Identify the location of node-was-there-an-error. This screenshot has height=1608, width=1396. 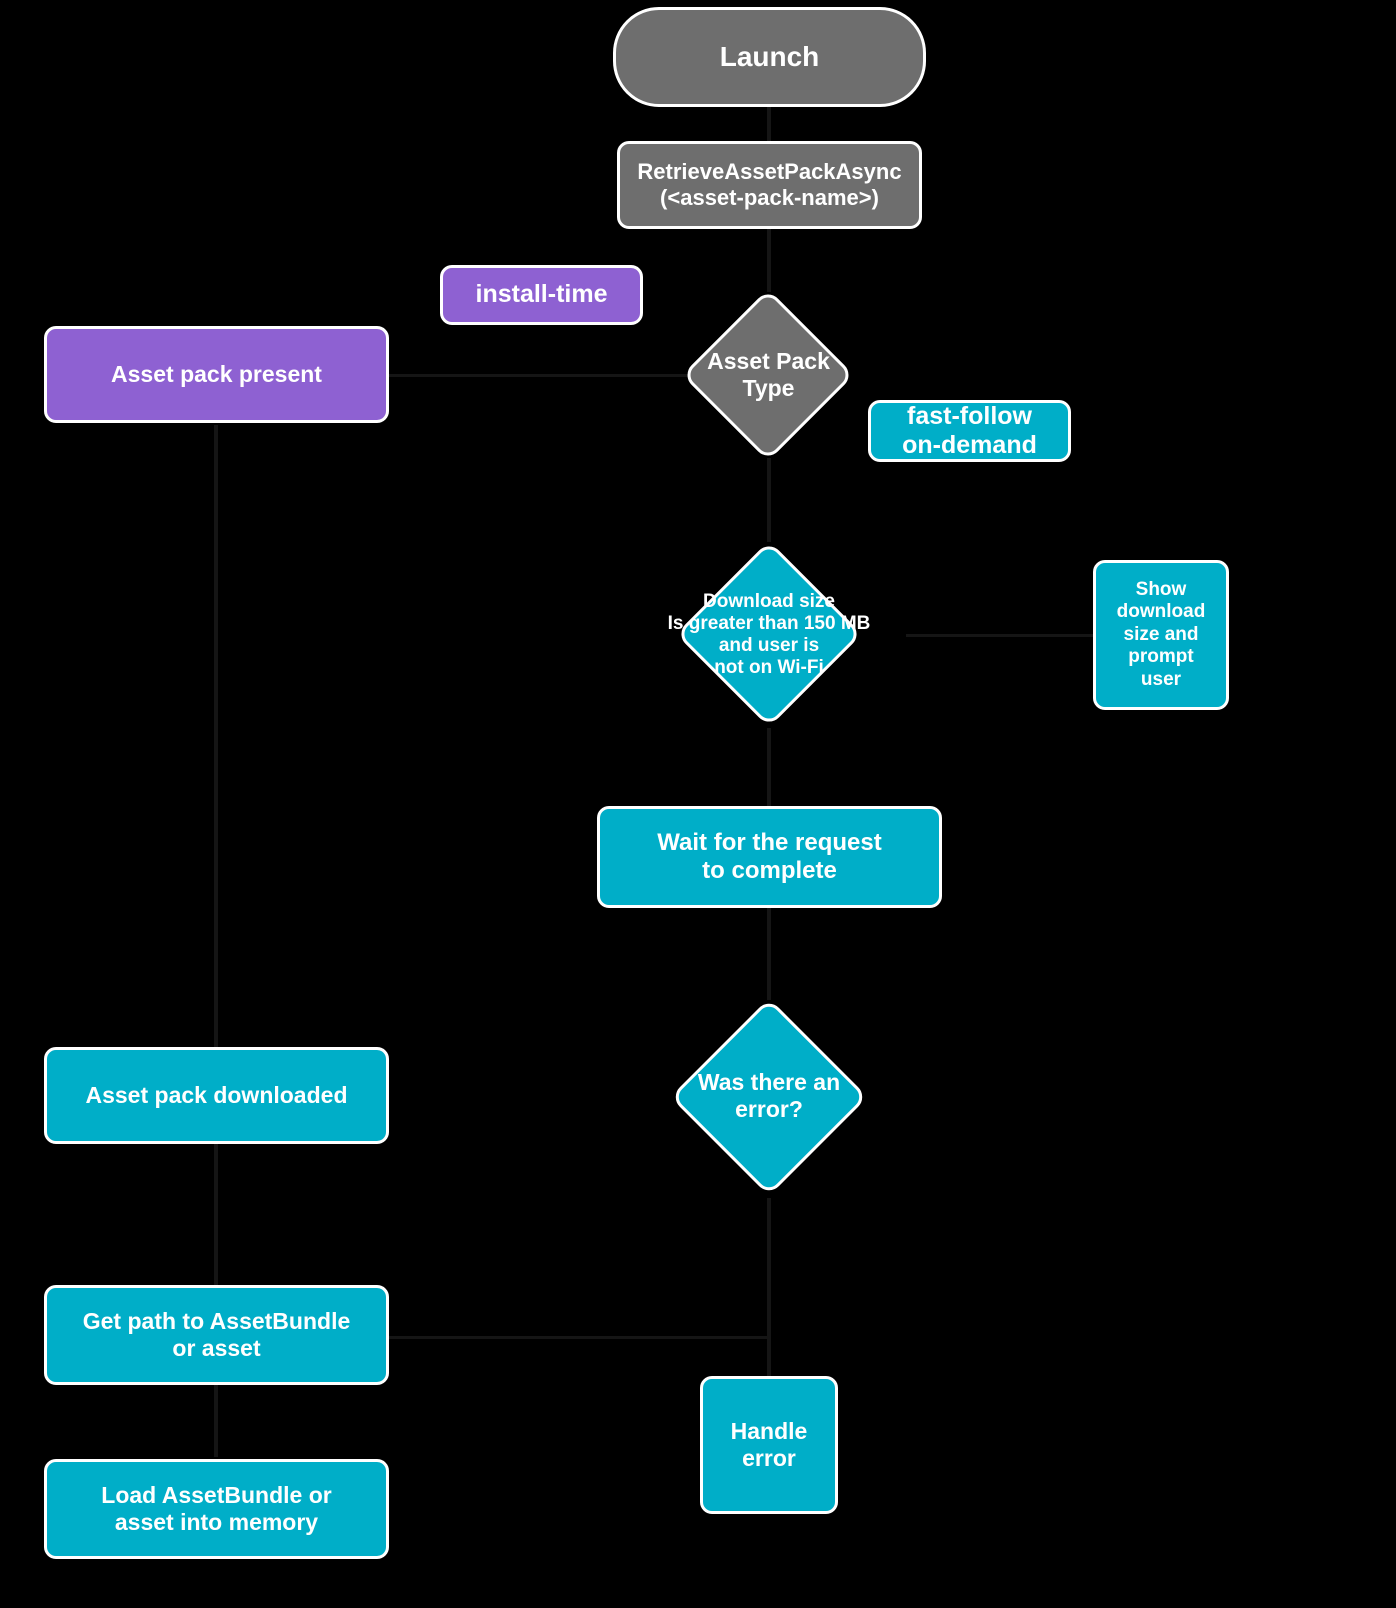
(769, 1097).